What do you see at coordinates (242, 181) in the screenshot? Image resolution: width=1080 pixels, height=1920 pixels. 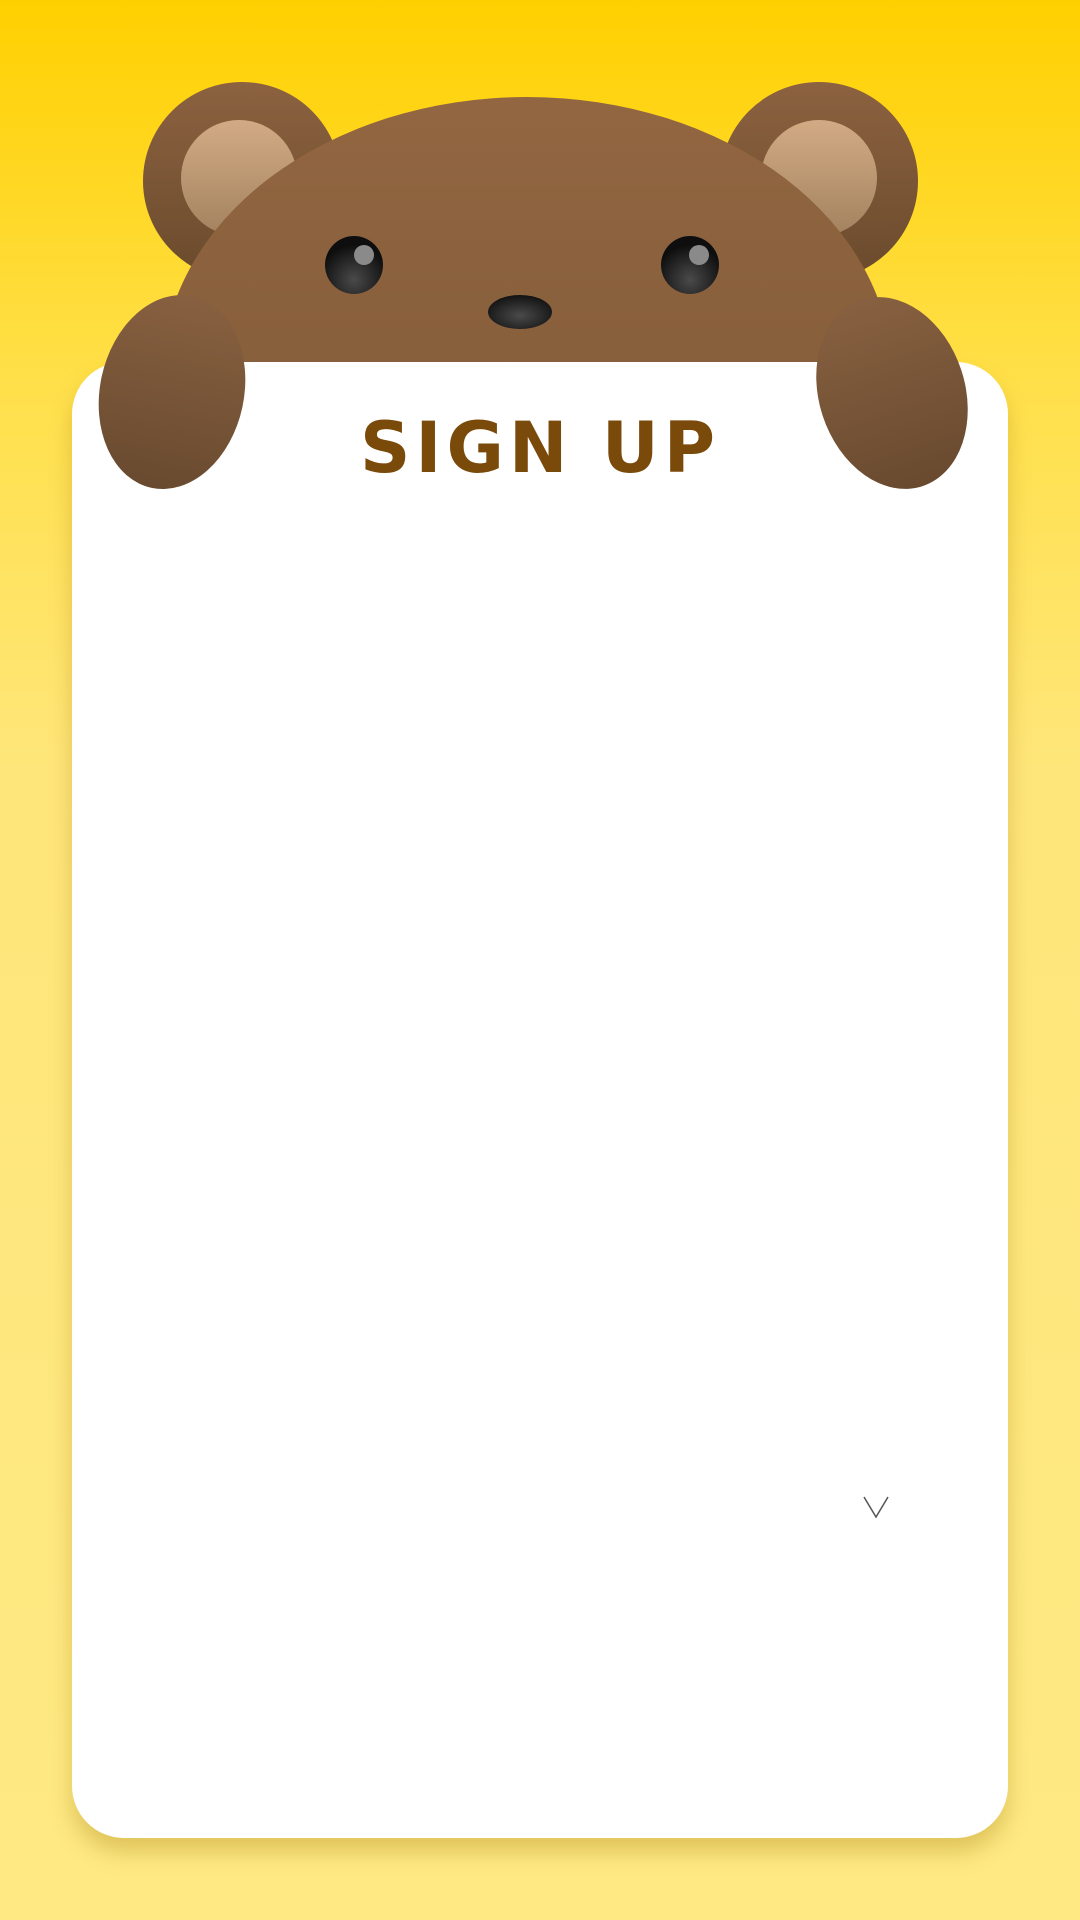 I see `bear-left-ear` at bounding box center [242, 181].